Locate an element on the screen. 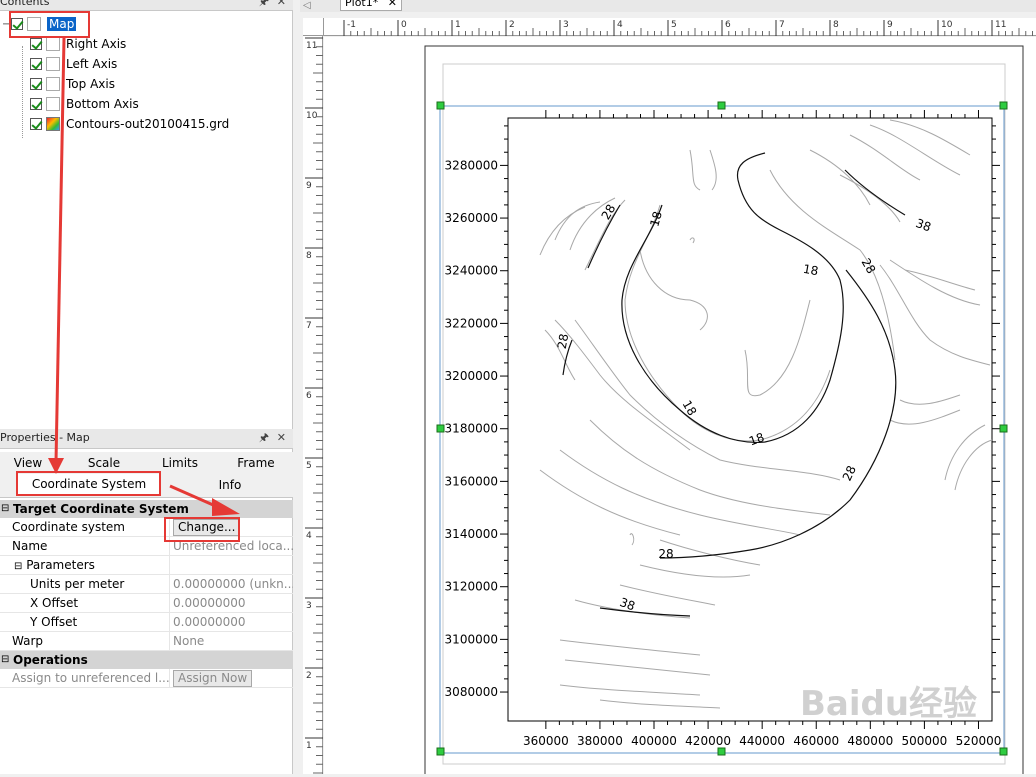 The width and height of the screenshot is (1036, 777). ruler-label: 3 is located at coordinates (309, 606).